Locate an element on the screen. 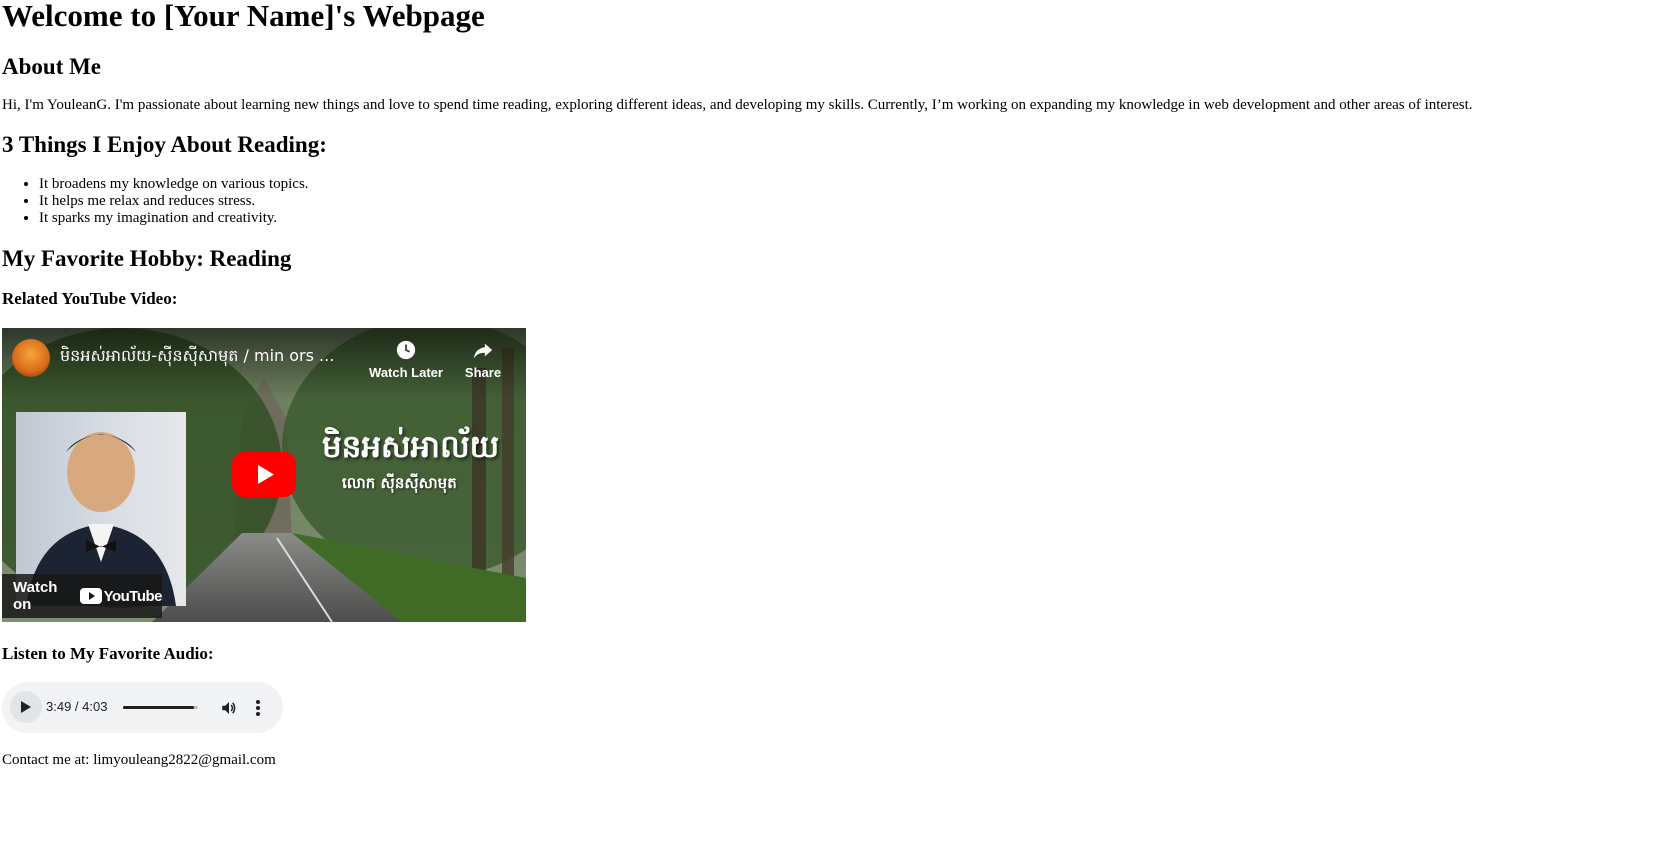 Image resolution: width=1676 pixels, height=842 pixels. clock-icon is located at coordinates (406, 350).